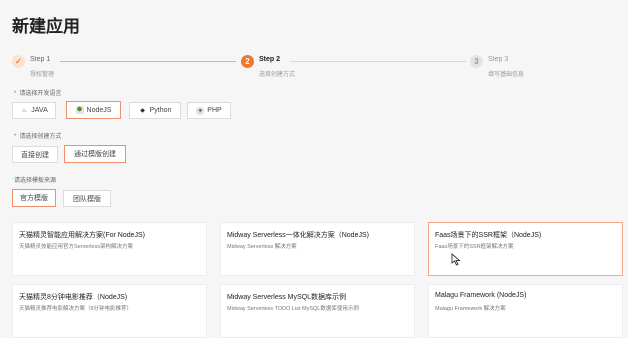 This screenshot has height=338, width=628. What do you see at coordinates (155, 110) in the screenshot?
I see `language-option-python: ◆ Python` at bounding box center [155, 110].